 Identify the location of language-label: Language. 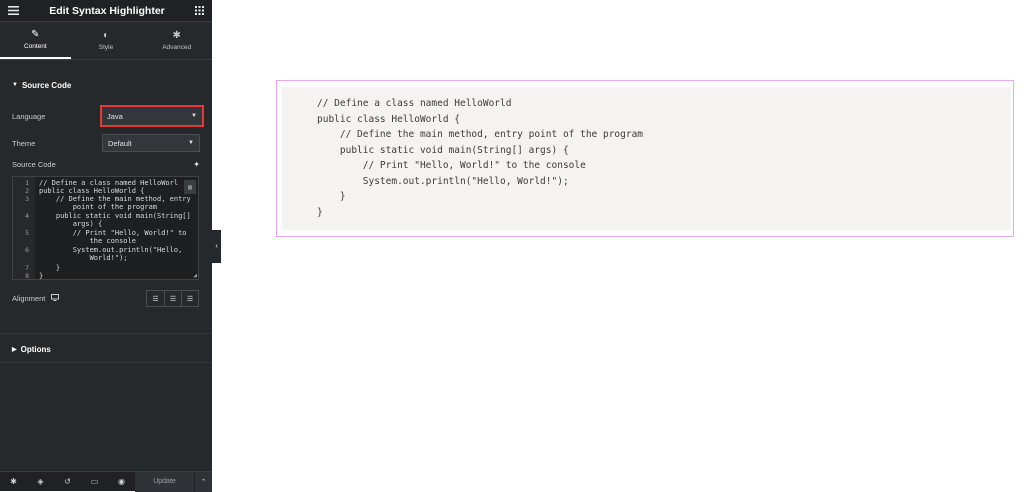
(29, 116).